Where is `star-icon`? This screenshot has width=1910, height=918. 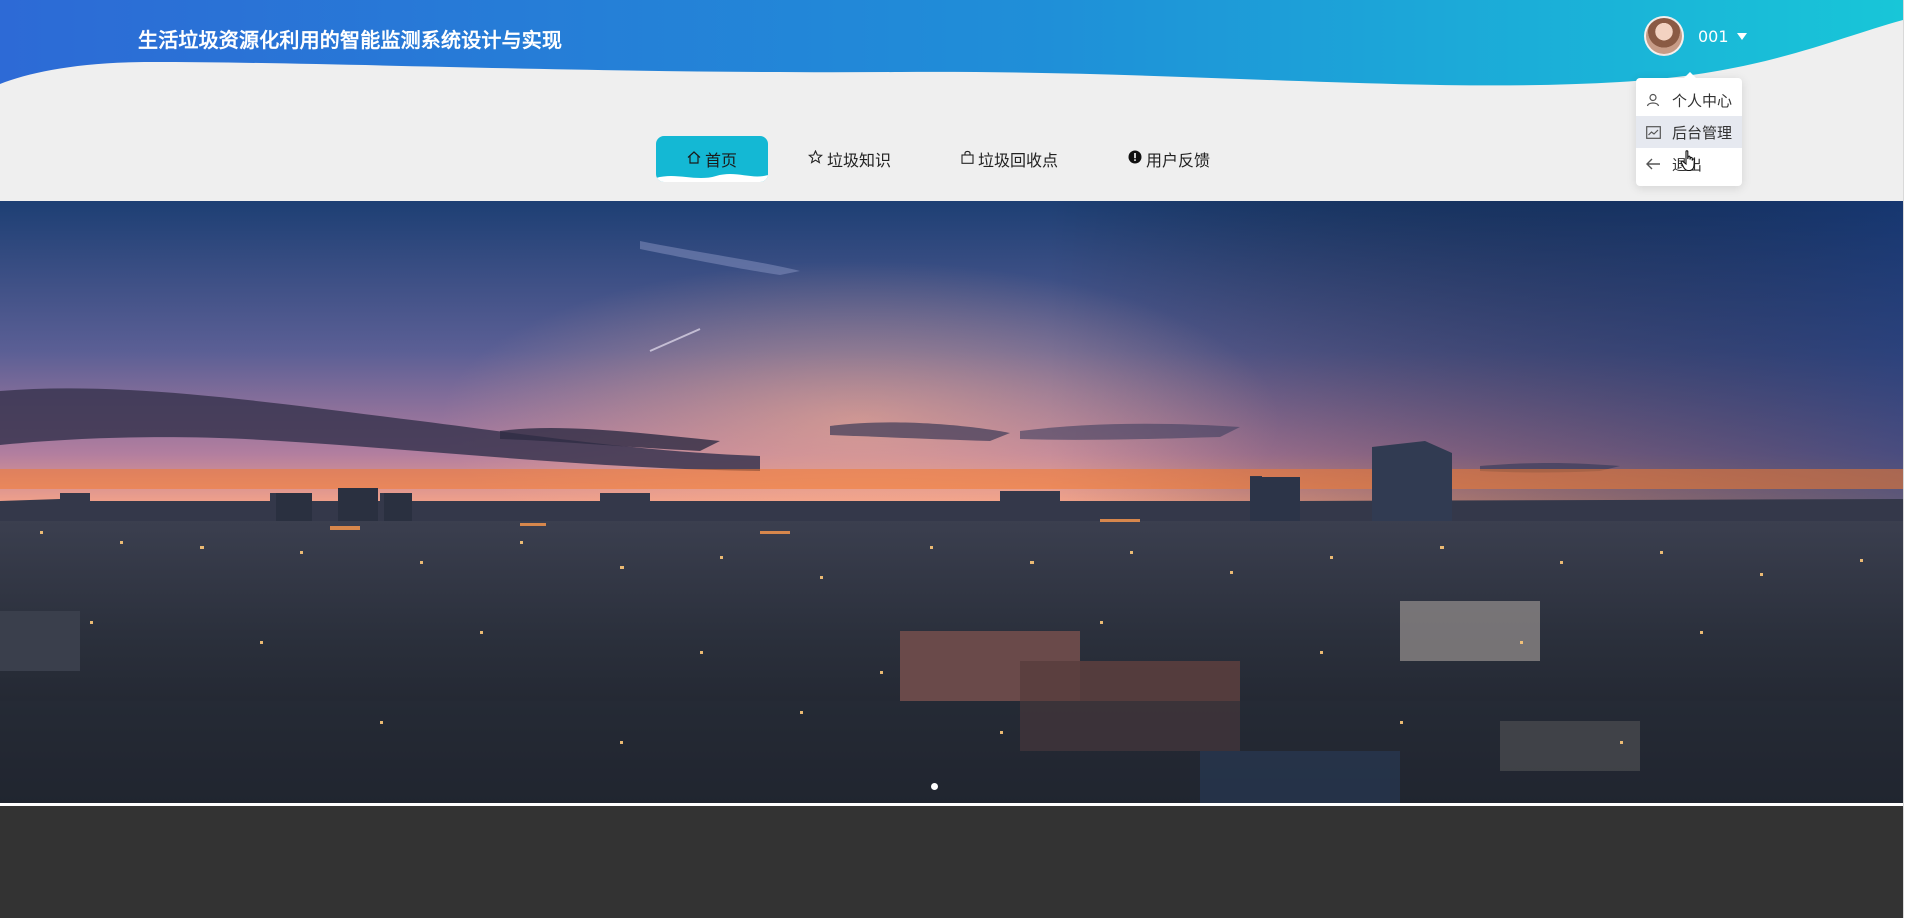 star-icon is located at coordinates (815, 158).